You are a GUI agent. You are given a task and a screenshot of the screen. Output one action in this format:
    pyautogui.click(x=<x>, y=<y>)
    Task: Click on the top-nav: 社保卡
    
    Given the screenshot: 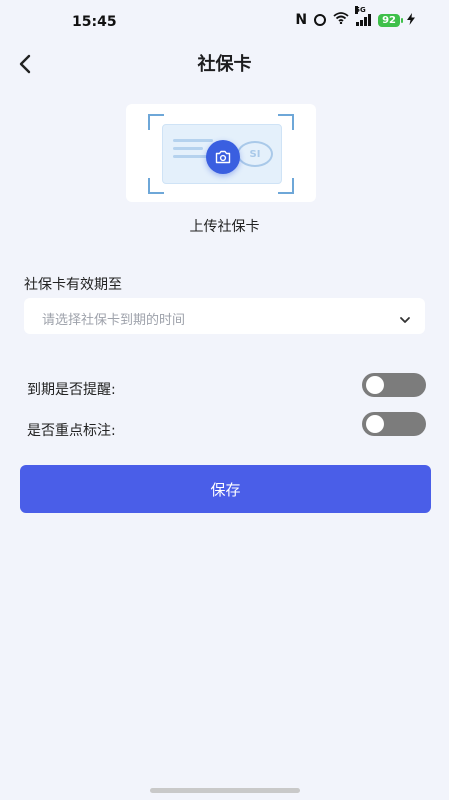 What is the action you would take?
    pyautogui.click(x=224, y=62)
    